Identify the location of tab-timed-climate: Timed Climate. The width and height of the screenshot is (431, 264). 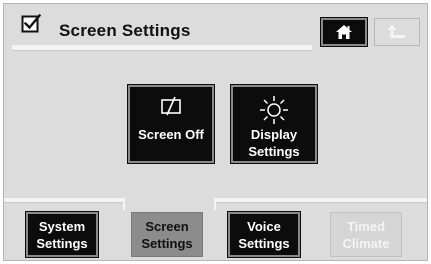
(366, 234).